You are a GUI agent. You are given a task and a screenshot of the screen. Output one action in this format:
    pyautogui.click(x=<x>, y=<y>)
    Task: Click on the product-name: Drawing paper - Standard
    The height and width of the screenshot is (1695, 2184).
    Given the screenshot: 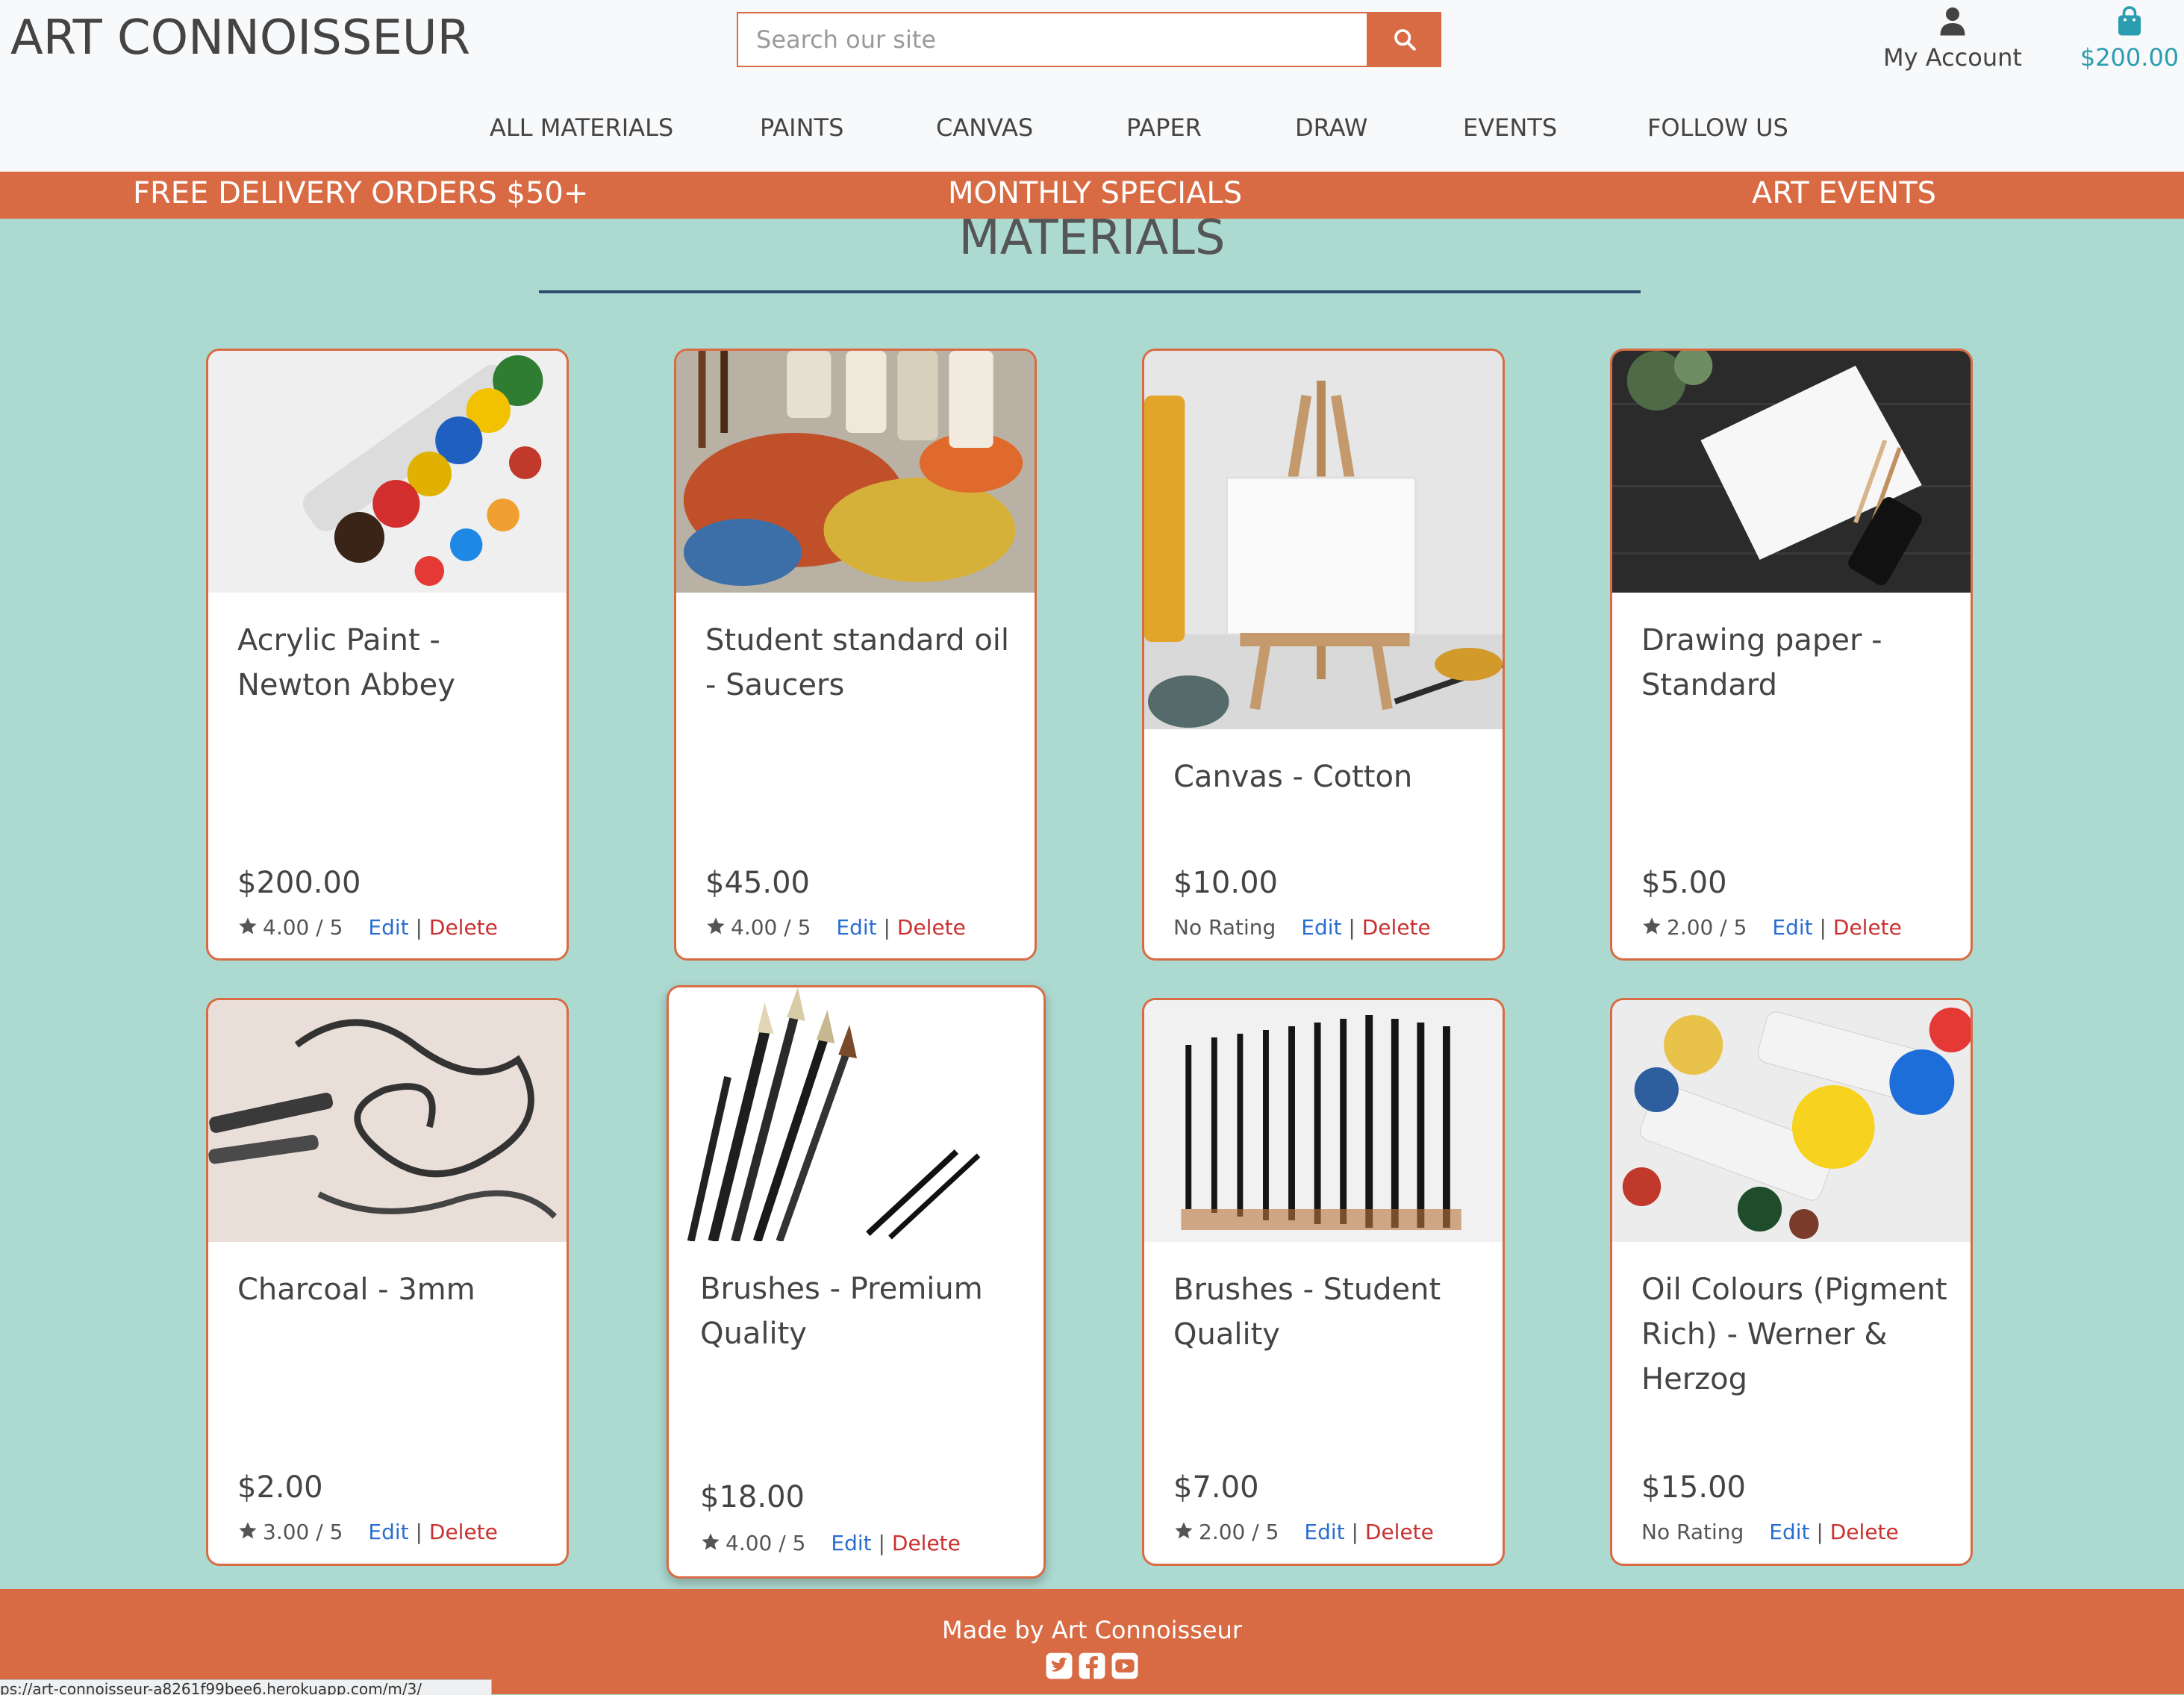 What is the action you would take?
    pyautogui.click(x=1794, y=663)
    